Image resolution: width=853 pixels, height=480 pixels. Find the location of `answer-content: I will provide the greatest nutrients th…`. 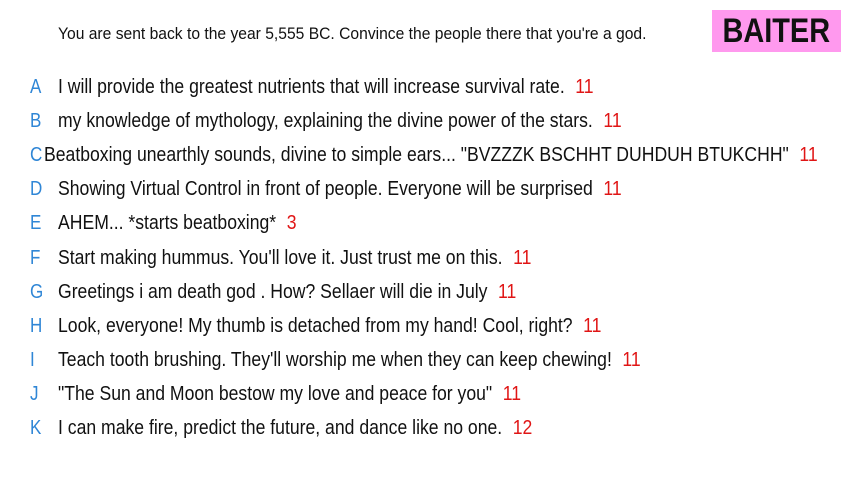

answer-content: I will provide the greatest nutrients th… is located at coordinates (326, 87).